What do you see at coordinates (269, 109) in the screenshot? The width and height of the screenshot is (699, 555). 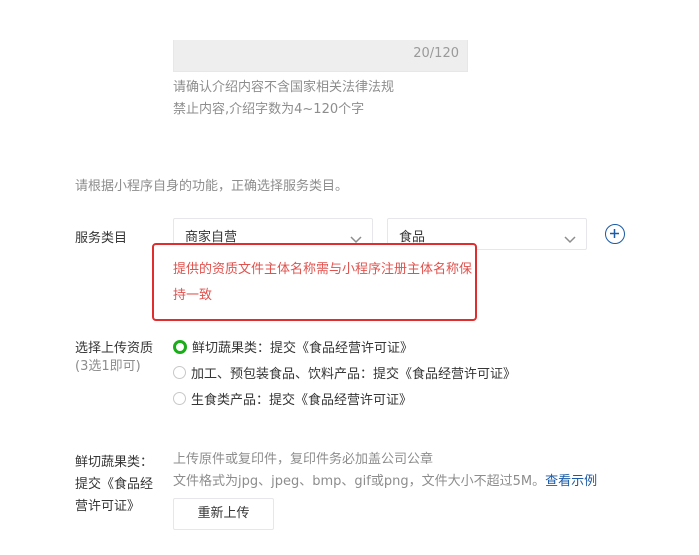 I see `intro-hint-line2: 禁止内容,介绍字数为4~120个字` at bounding box center [269, 109].